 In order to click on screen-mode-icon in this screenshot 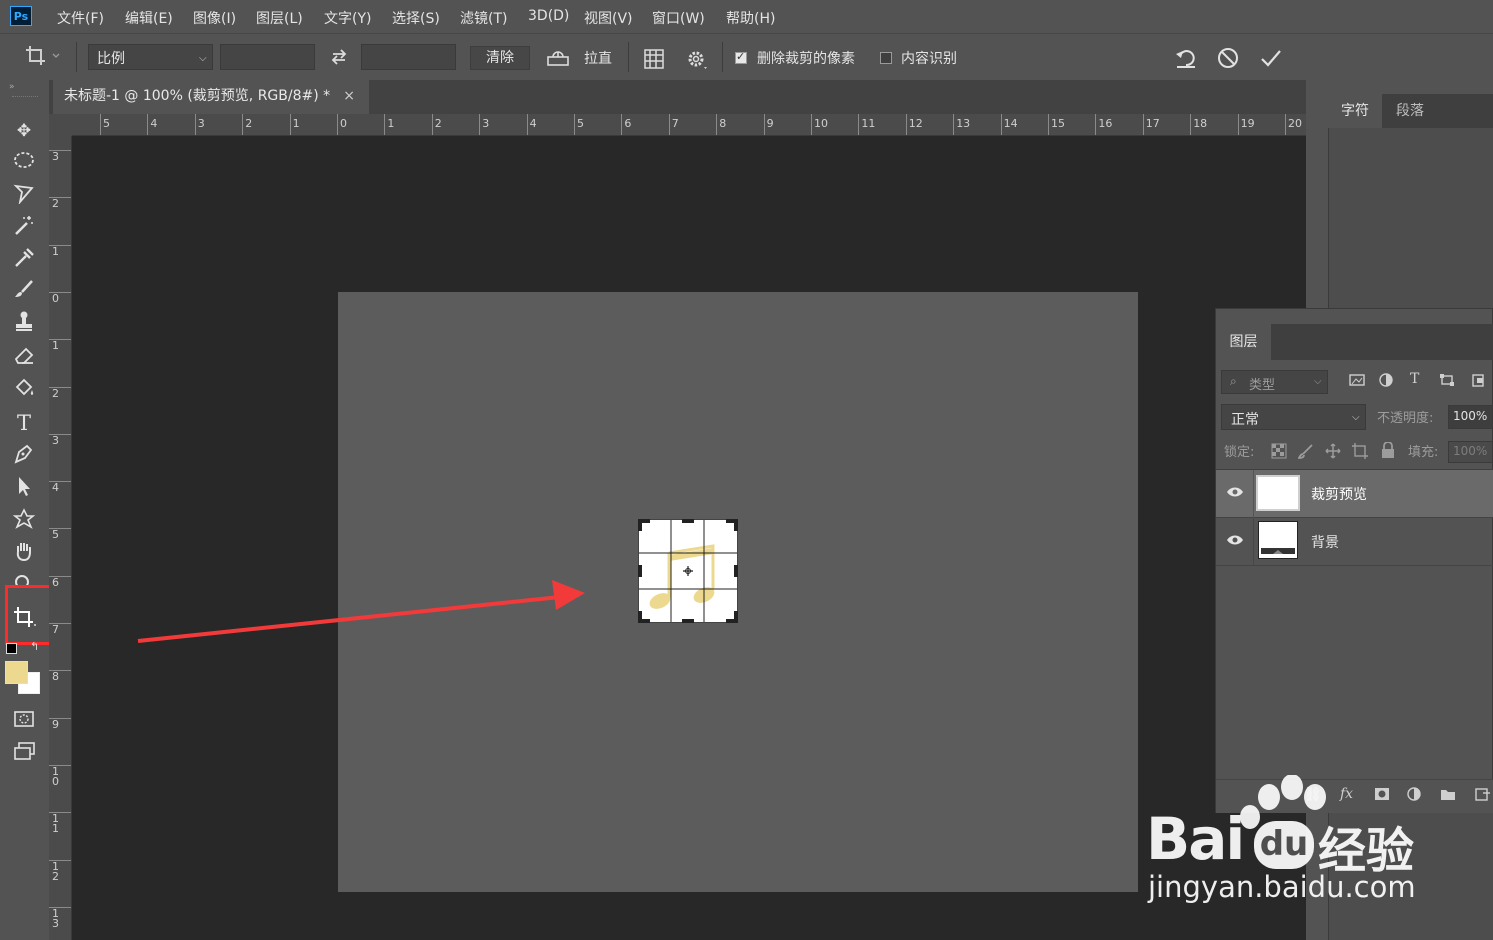, I will do `click(24, 753)`.